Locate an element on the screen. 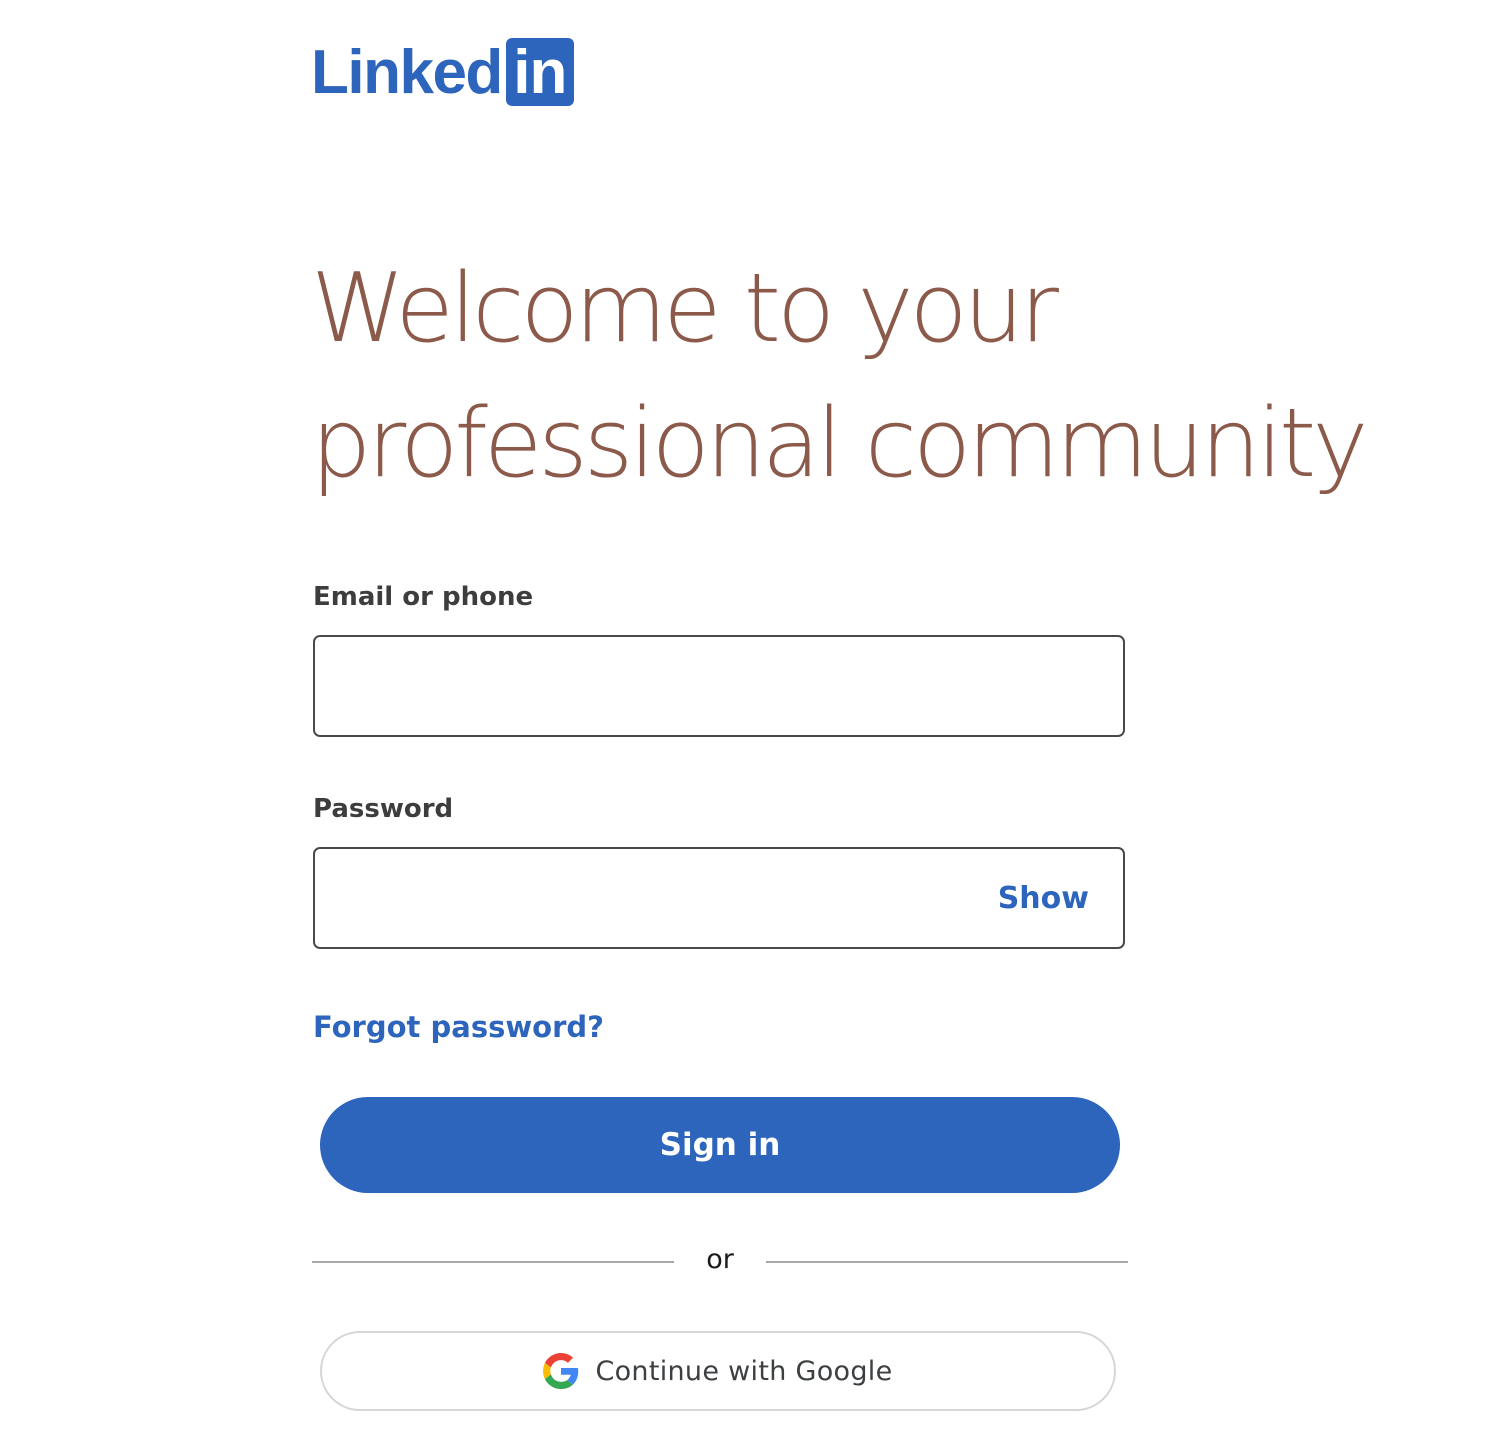 This screenshot has height=1430, width=1504. email-input is located at coordinates (719, 686).